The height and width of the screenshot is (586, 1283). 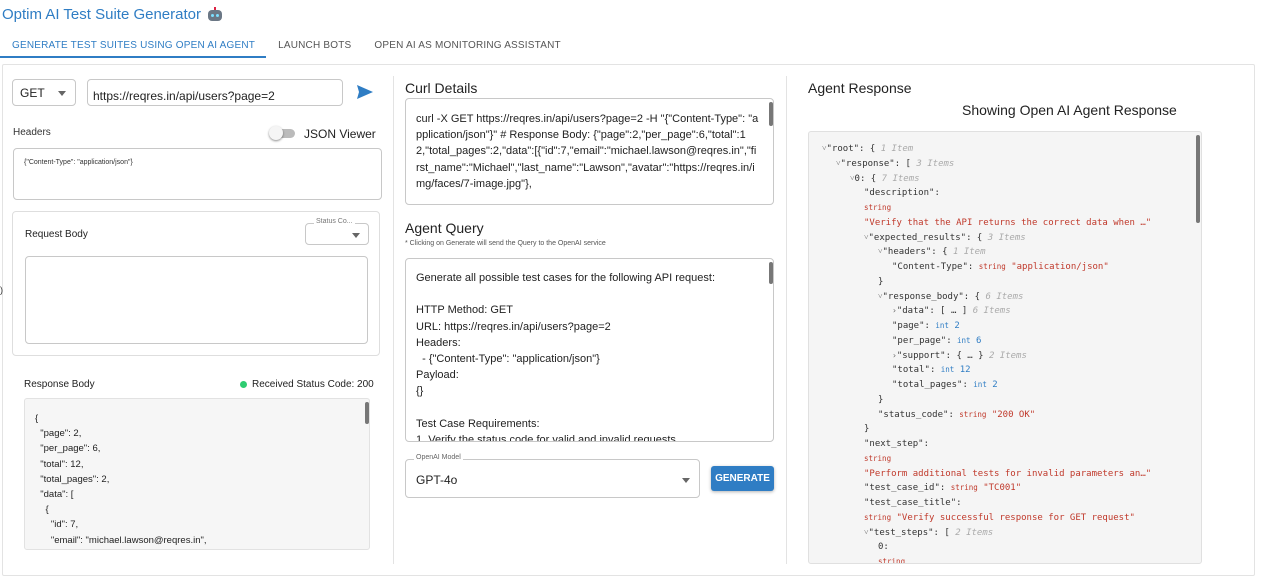 What do you see at coordinates (995, 385) in the screenshot?
I see `json-number-value: 2` at bounding box center [995, 385].